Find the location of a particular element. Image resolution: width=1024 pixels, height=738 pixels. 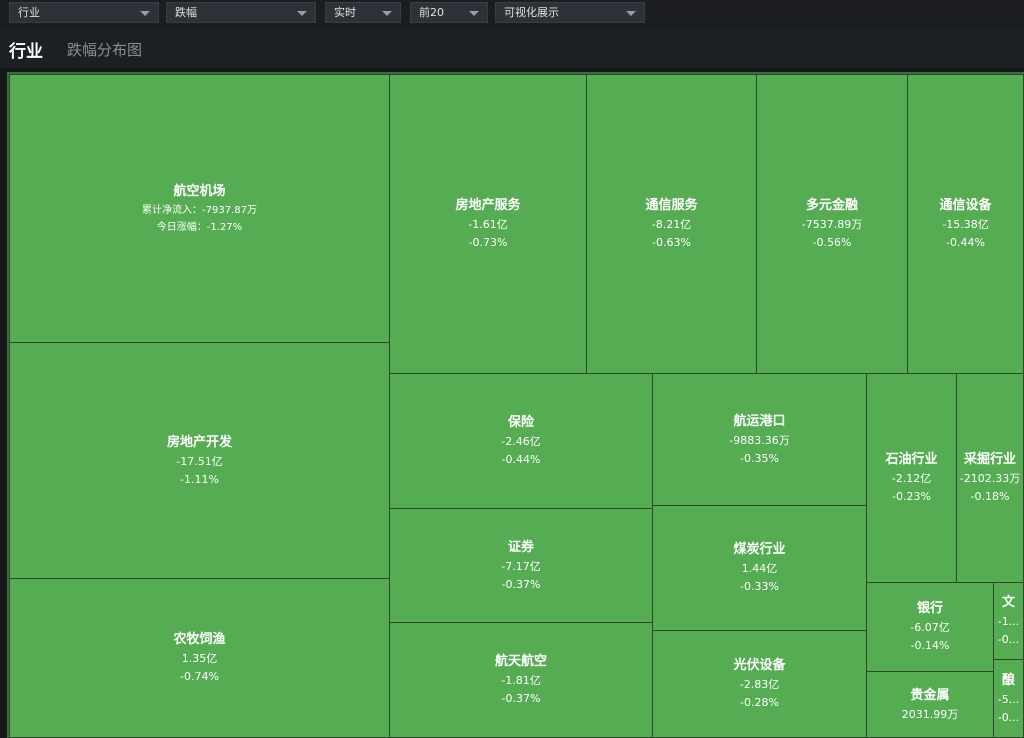

tile-name: 光伏设备 is located at coordinates (759, 665).